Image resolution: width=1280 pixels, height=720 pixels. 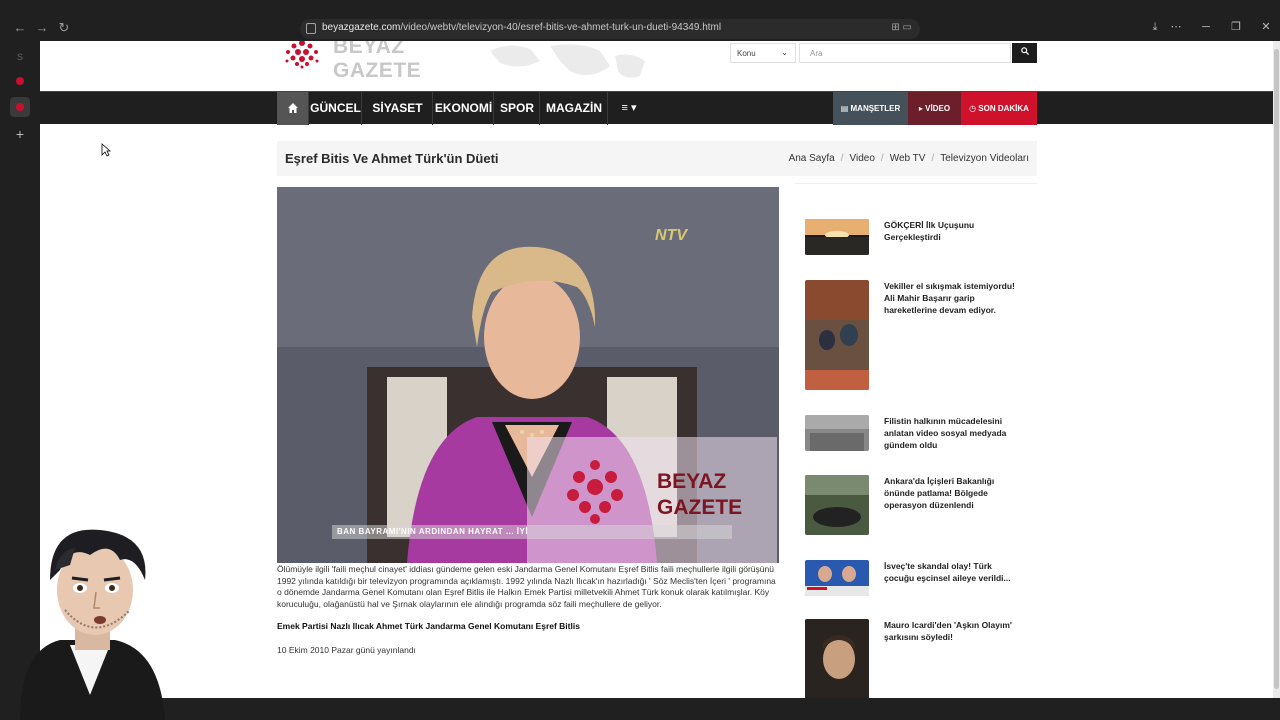 What do you see at coordinates (901, 27) in the screenshot?
I see `translate-icon: ⊞ ▭` at bounding box center [901, 27].